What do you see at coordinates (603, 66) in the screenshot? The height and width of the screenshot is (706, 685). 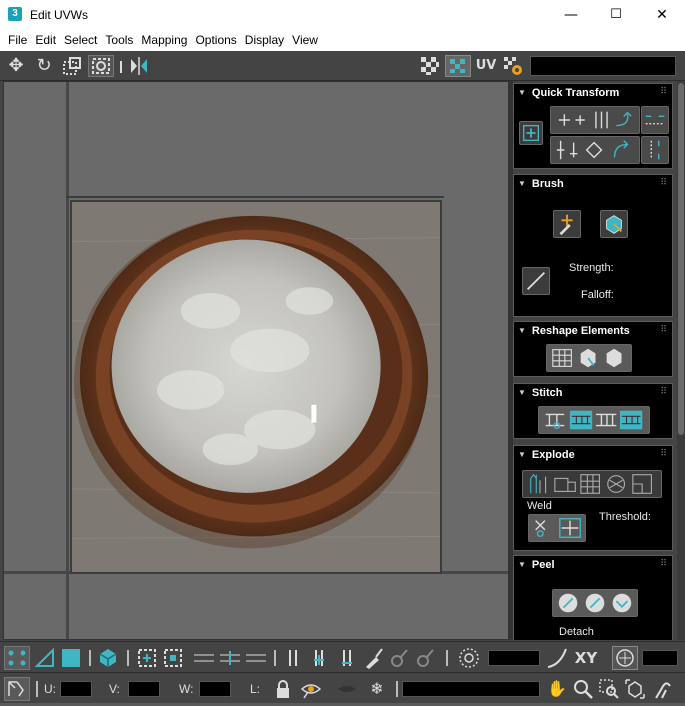 I see `texture-dropdown` at bounding box center [603, 66].